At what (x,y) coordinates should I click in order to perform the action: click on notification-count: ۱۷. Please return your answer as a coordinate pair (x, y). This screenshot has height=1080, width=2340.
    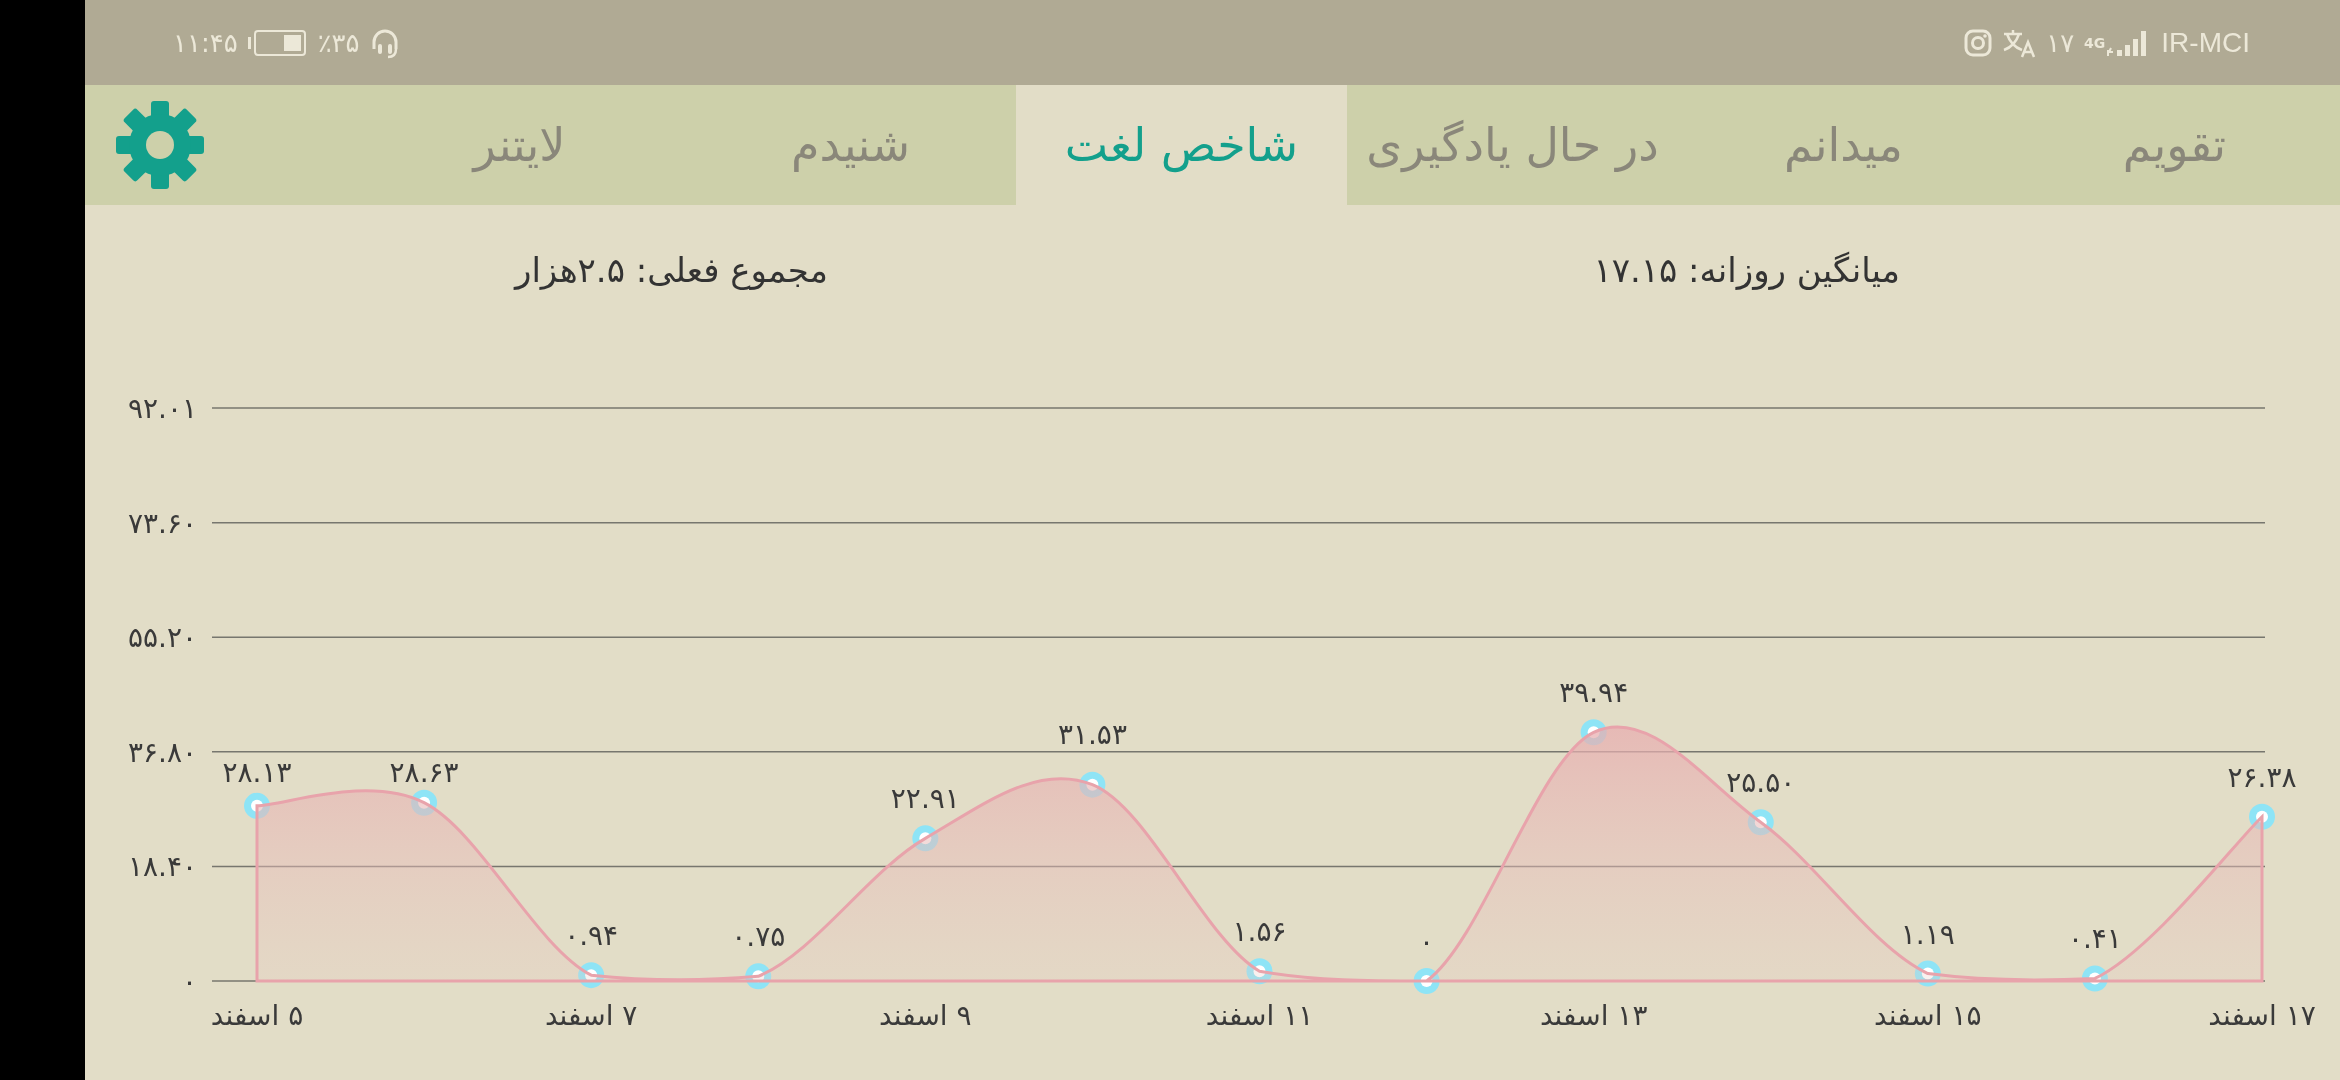
    Looking at the image, I should click on (2060, 42).